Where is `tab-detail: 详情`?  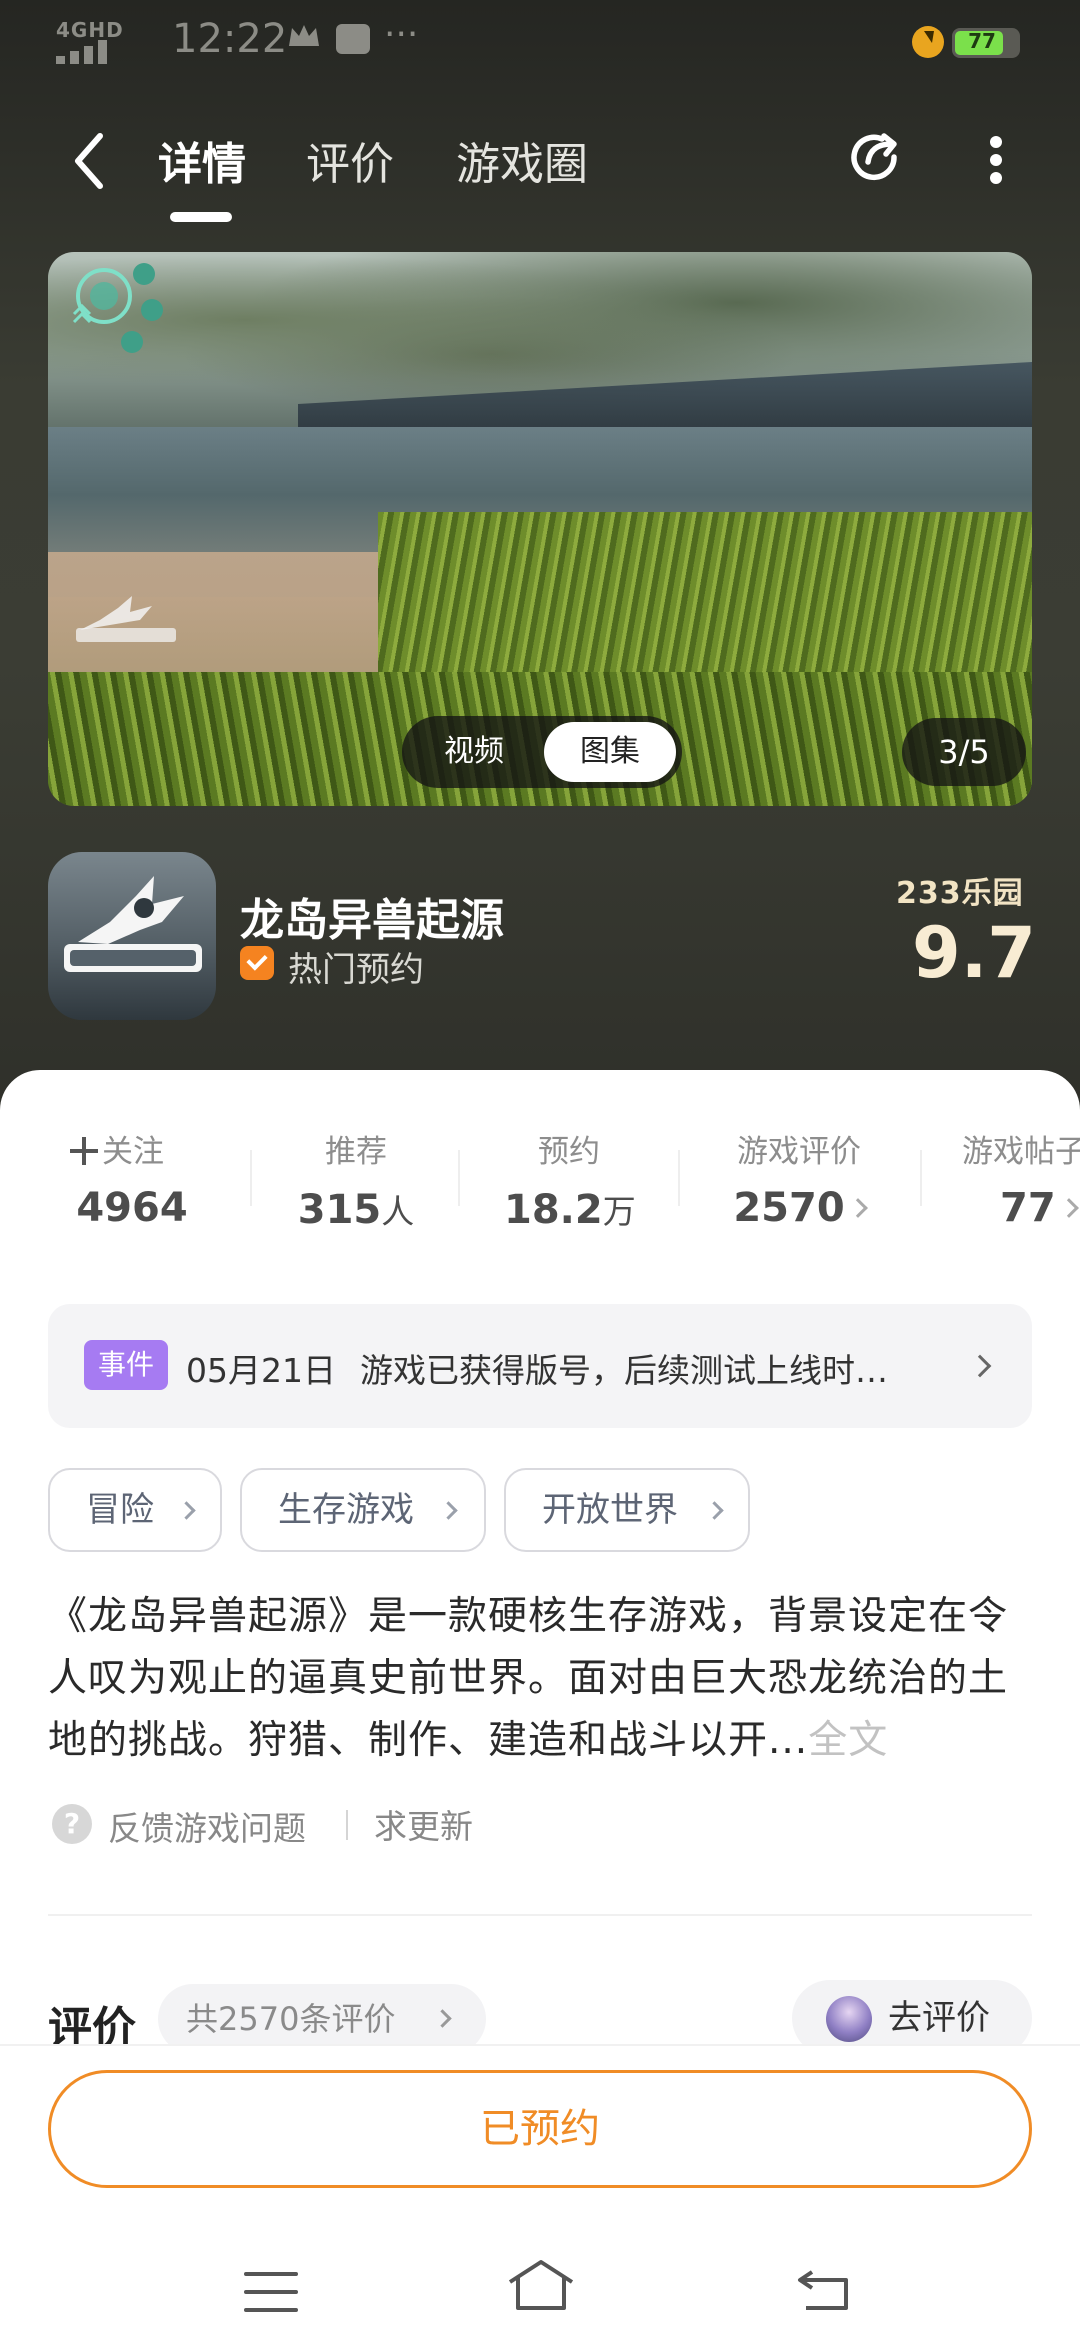 tab-detail: 详情 is located at coordinates (202, 160).